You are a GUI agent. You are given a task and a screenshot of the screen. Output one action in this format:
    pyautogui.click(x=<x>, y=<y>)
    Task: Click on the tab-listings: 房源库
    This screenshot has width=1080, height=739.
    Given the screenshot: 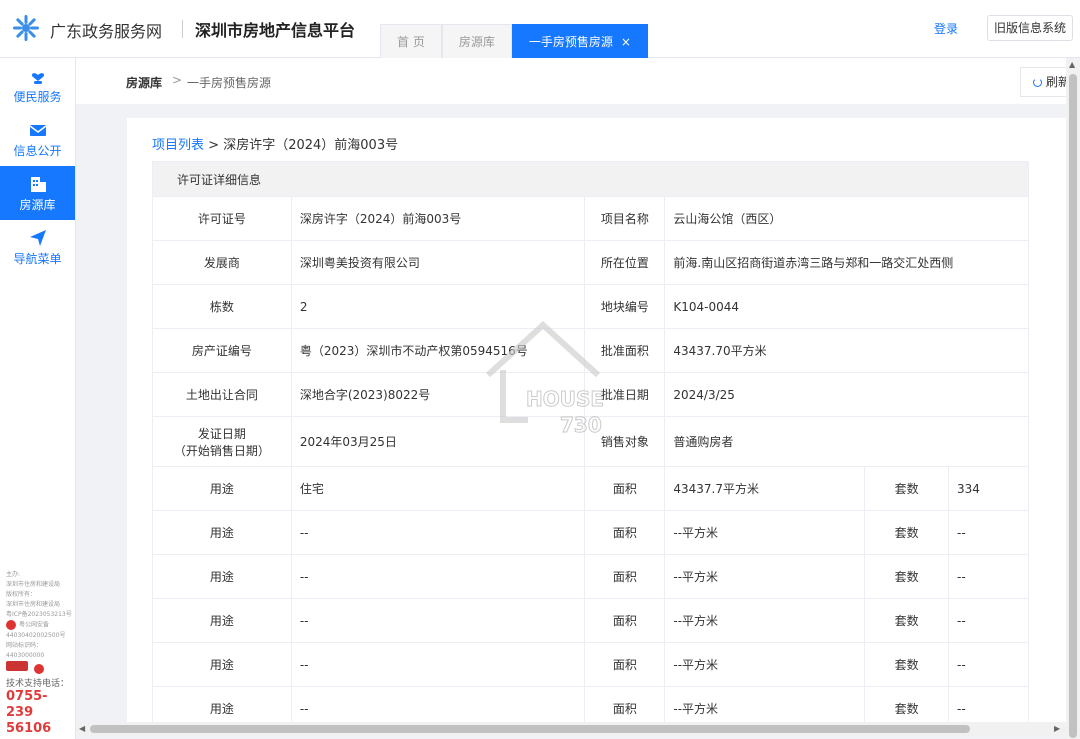 What is the action you would take?
    pyautogui.click(x=476, y=41)
    